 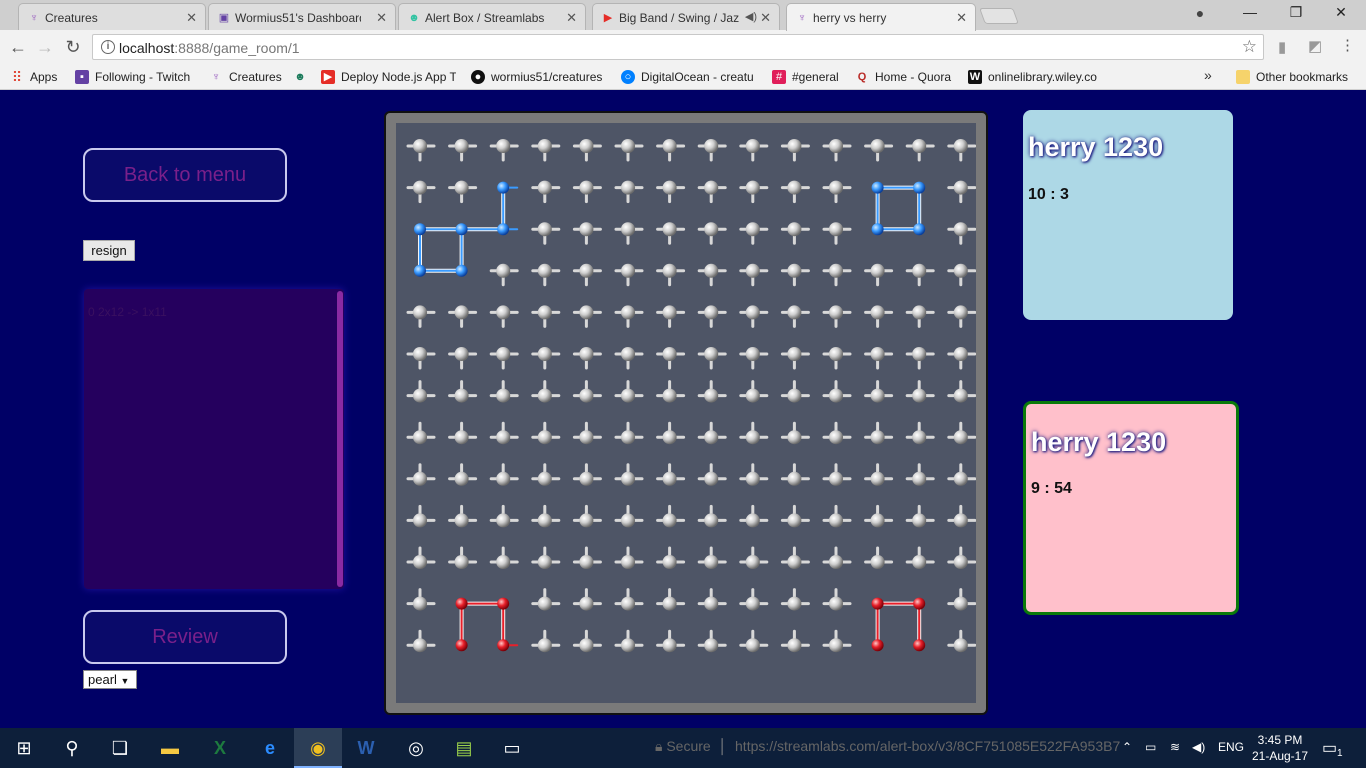 What do you see at coordinates (110, 679) in the screenshot?
I see `variant-select: pearl ▼` at bounding box center [110, 679].